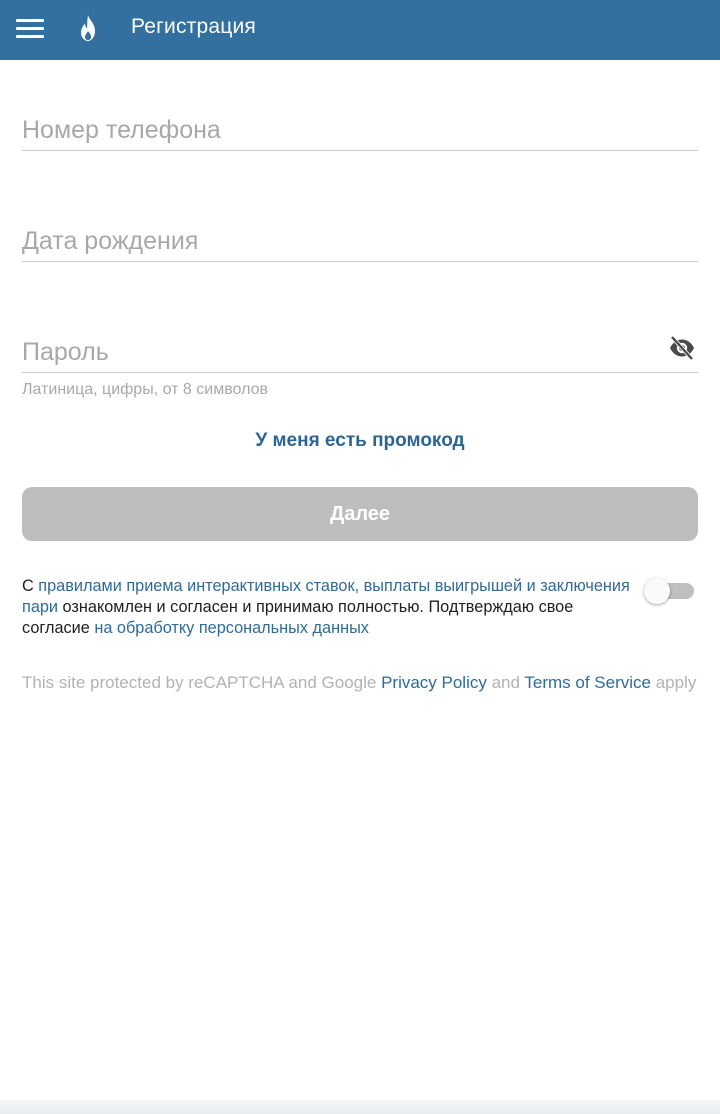 The width and height of the screenshot is (720, 1114). What do you see at coordinates (505, 682) in the screenshot?
I see `recaptcha-and: and` at bounding box center [505, 682].